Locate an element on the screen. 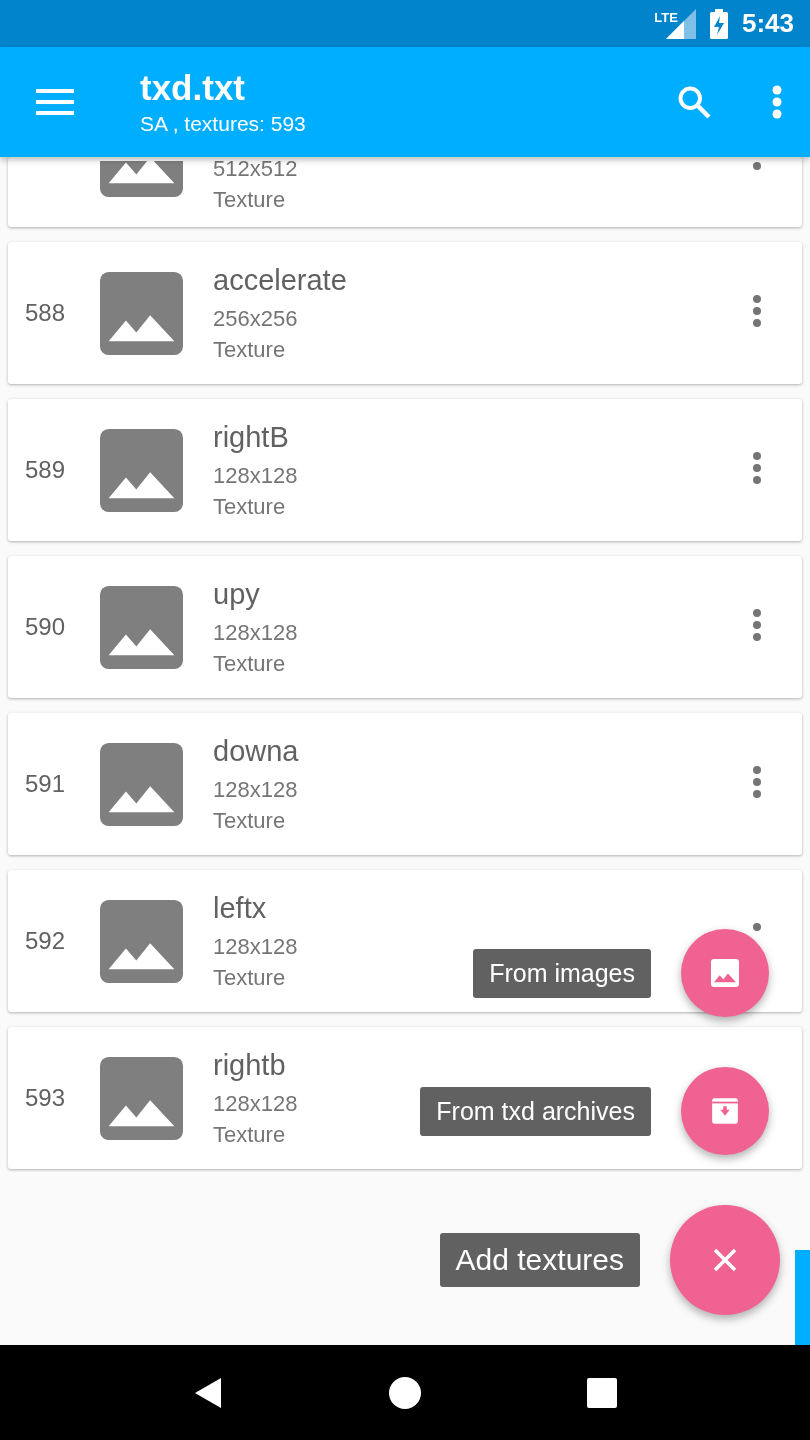 The width and height of the screenshot is (810, 1440). texture-name: upy is located at coordinates (236, 594).